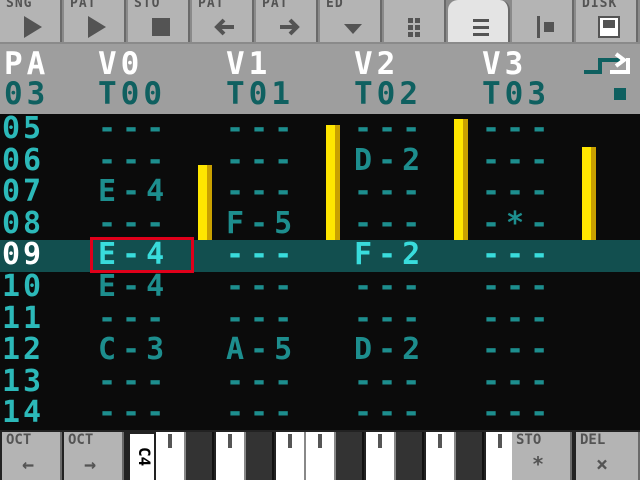 The image size is (640, 480). Describe the element at coordinates (134, 349) in the screenshot. I see `note-cell-v0: C-3` at that location.